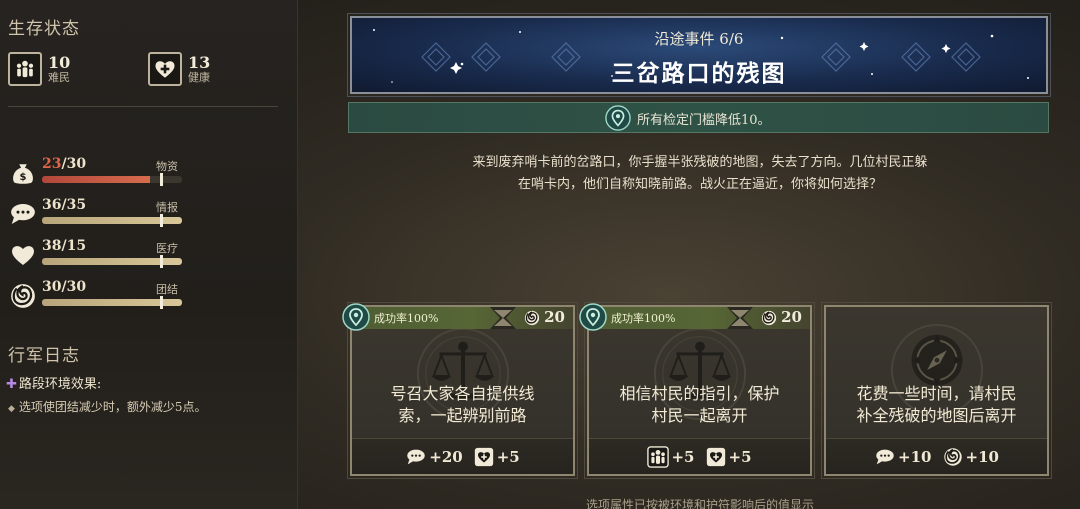 The image size is (1080, 509). Describe the element at coordinates (699, 456) in the screenshot. I see `option-effects: +5 +5` at that location.